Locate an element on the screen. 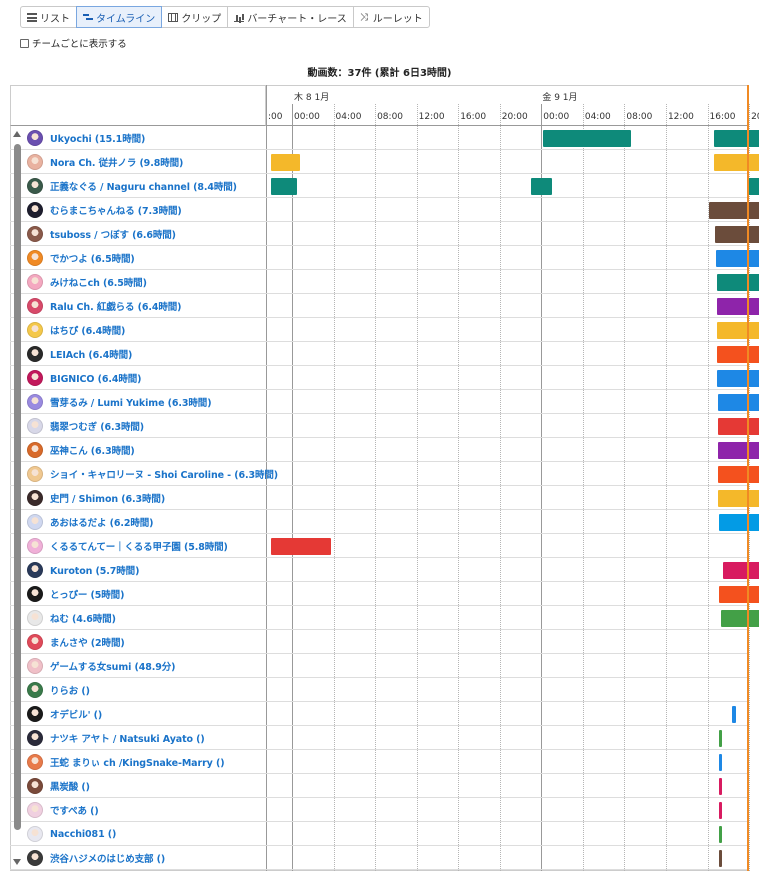 This screenshot has width=759, height=879. channel-label: 渋谷ハジメのはじめ支部 () is located at coordinates (96, 858).